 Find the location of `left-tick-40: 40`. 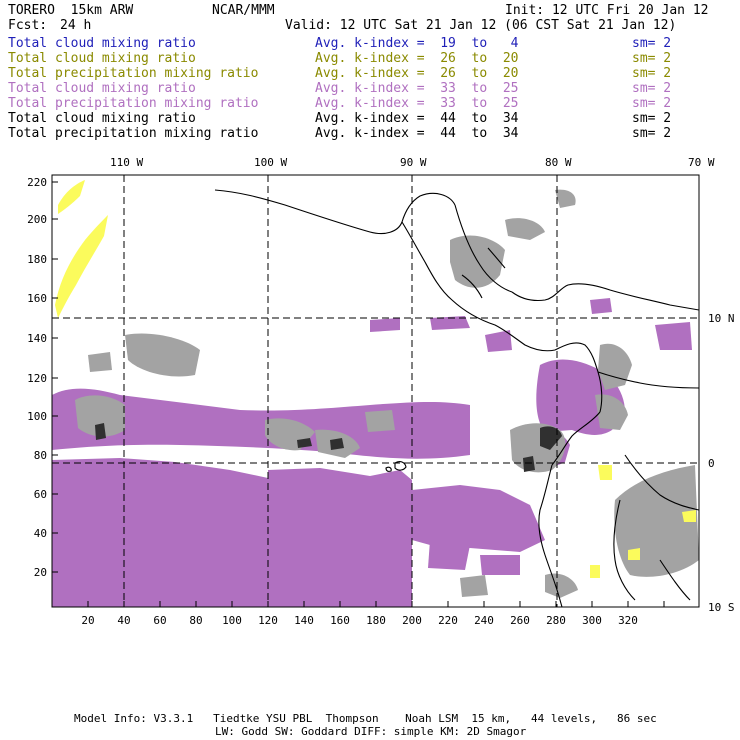

left-tick-40: 40 is located at coordinates (40, 533).